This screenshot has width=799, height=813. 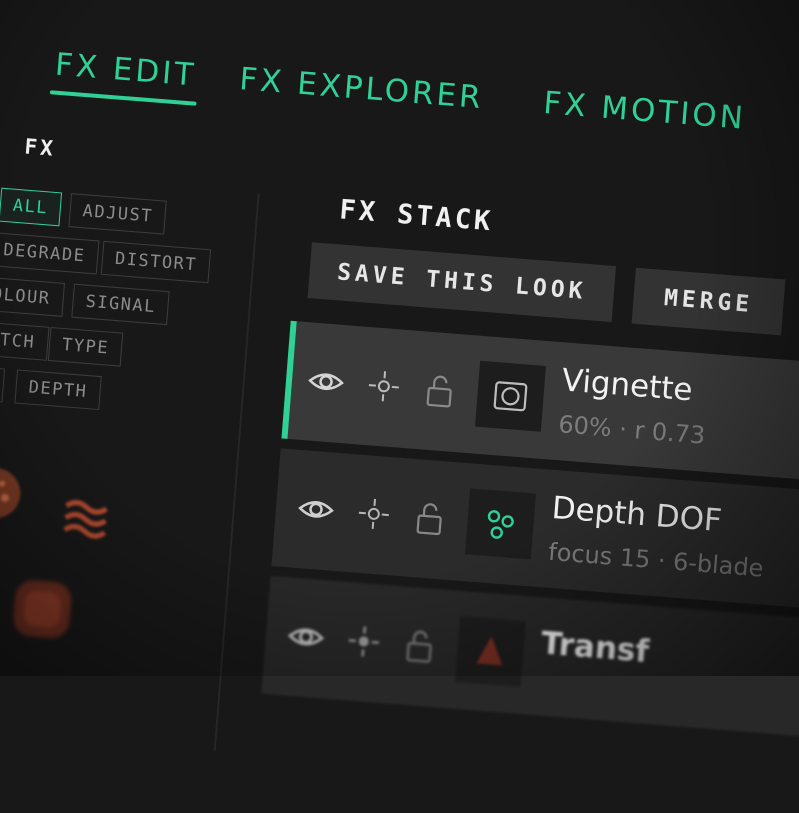 What do you see at coordinates (40, 147) in the screenshot?
I see `fx-library-title: FX` at bounding box center [40, 147].